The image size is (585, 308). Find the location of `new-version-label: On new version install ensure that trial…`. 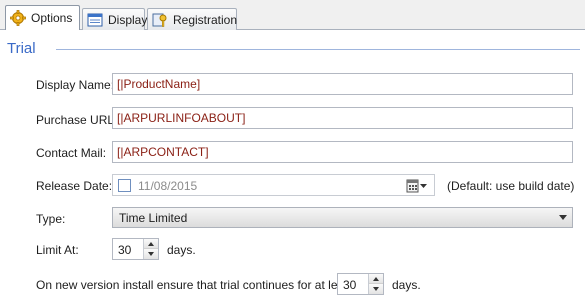

new-version-label: On new version install ensure that trial… is located at coordinates (195, 285).